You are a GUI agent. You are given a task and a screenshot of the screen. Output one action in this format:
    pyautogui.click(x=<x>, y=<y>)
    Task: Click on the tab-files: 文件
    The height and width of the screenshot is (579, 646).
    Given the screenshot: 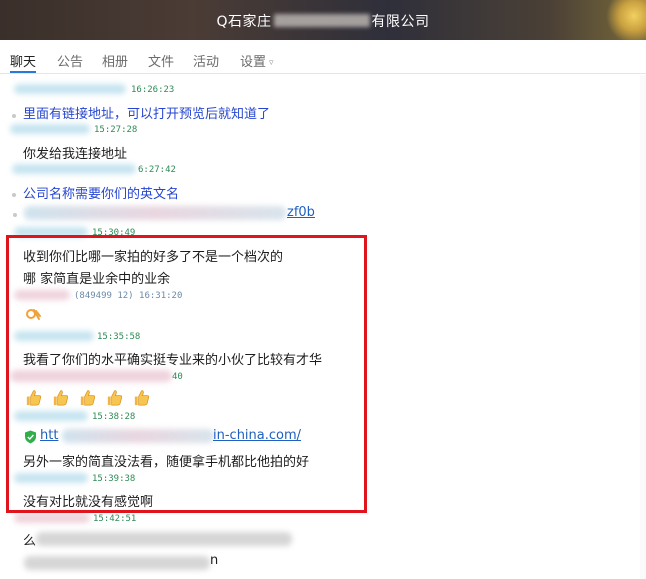 What is the action you would take?
    pyautogui.click(x=161, y=60)
    